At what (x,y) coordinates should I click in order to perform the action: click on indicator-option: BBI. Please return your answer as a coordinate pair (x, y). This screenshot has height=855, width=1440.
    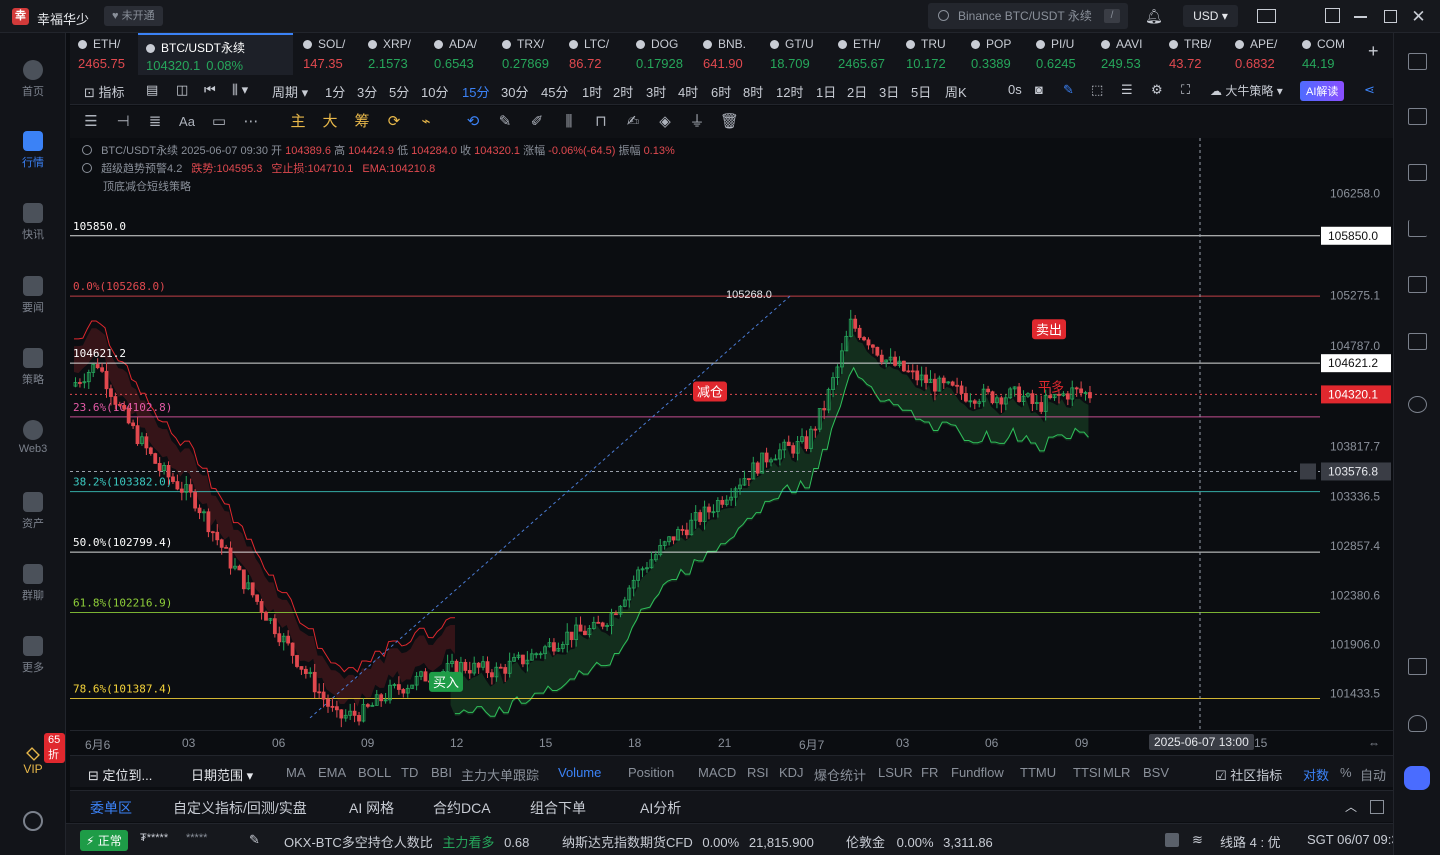
    Looking at the image, I should click on (441, 772).